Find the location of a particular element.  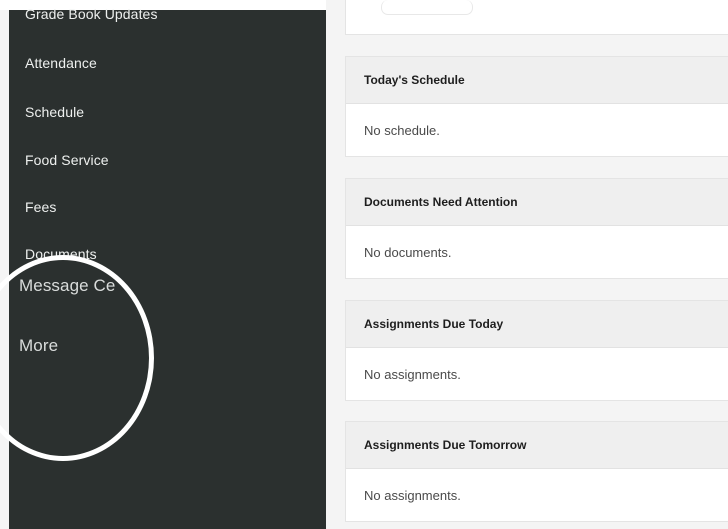

partial-button is located at coordinates (427, 7).